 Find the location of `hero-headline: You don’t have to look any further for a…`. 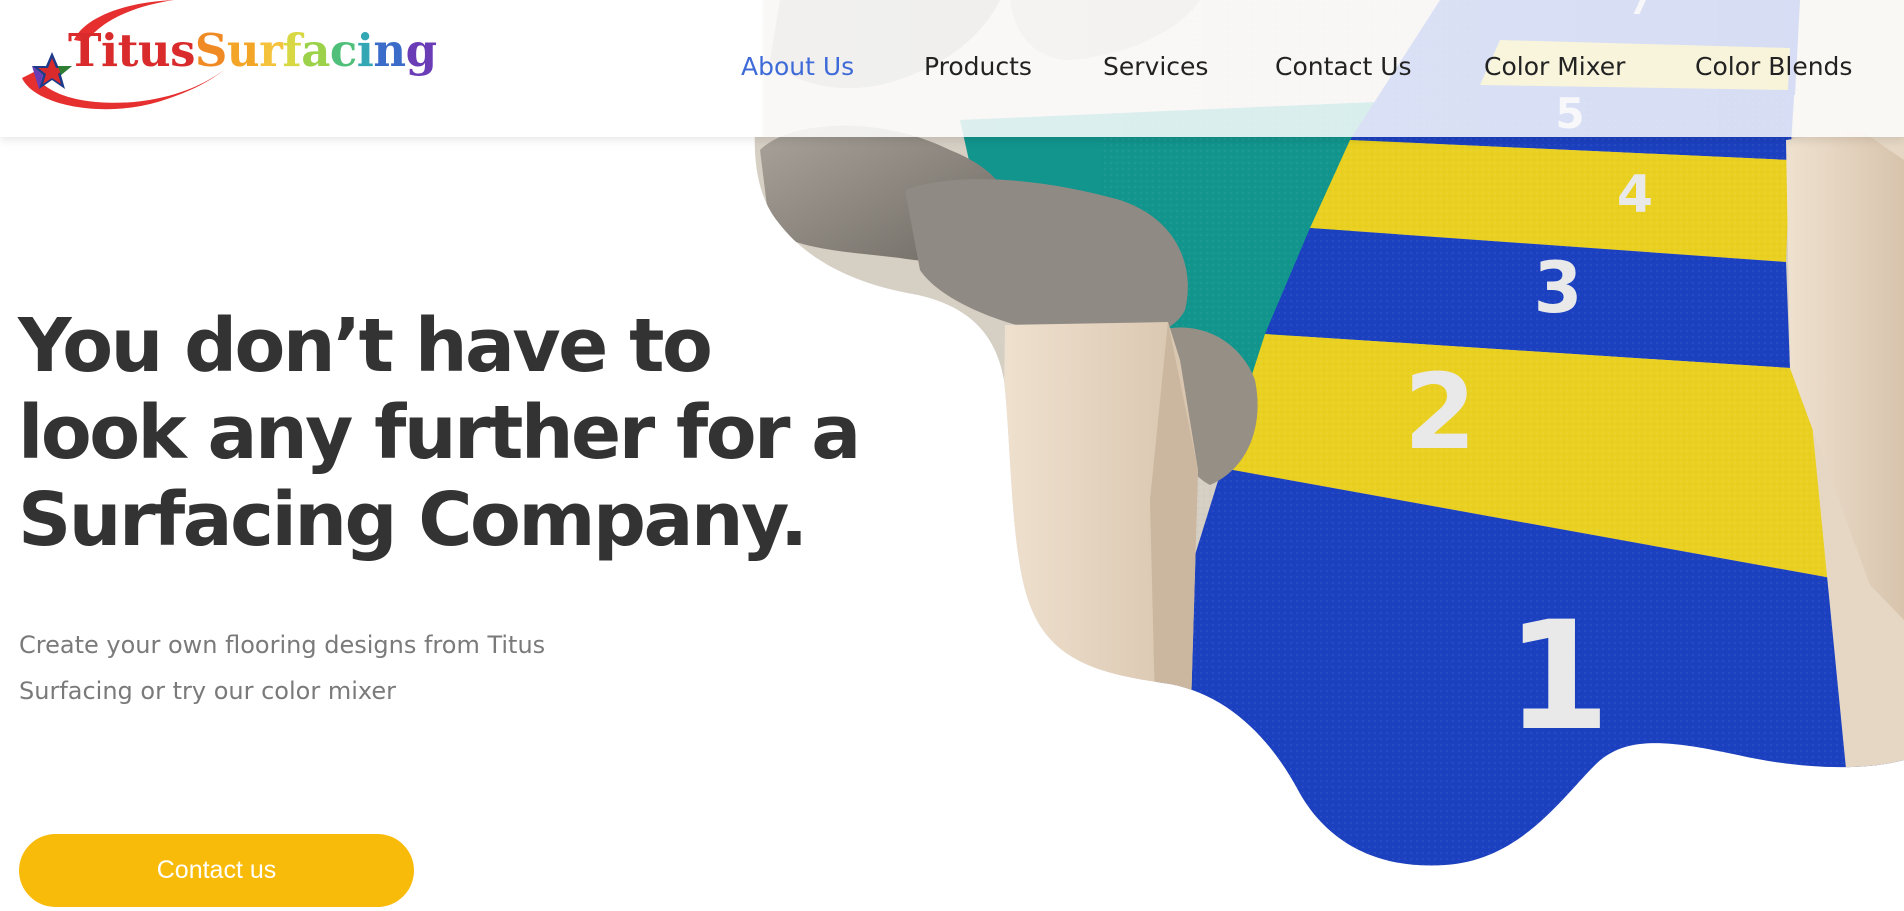

hero-headline: You don’t have to look any further for a… is located at coordinates (468, 433).